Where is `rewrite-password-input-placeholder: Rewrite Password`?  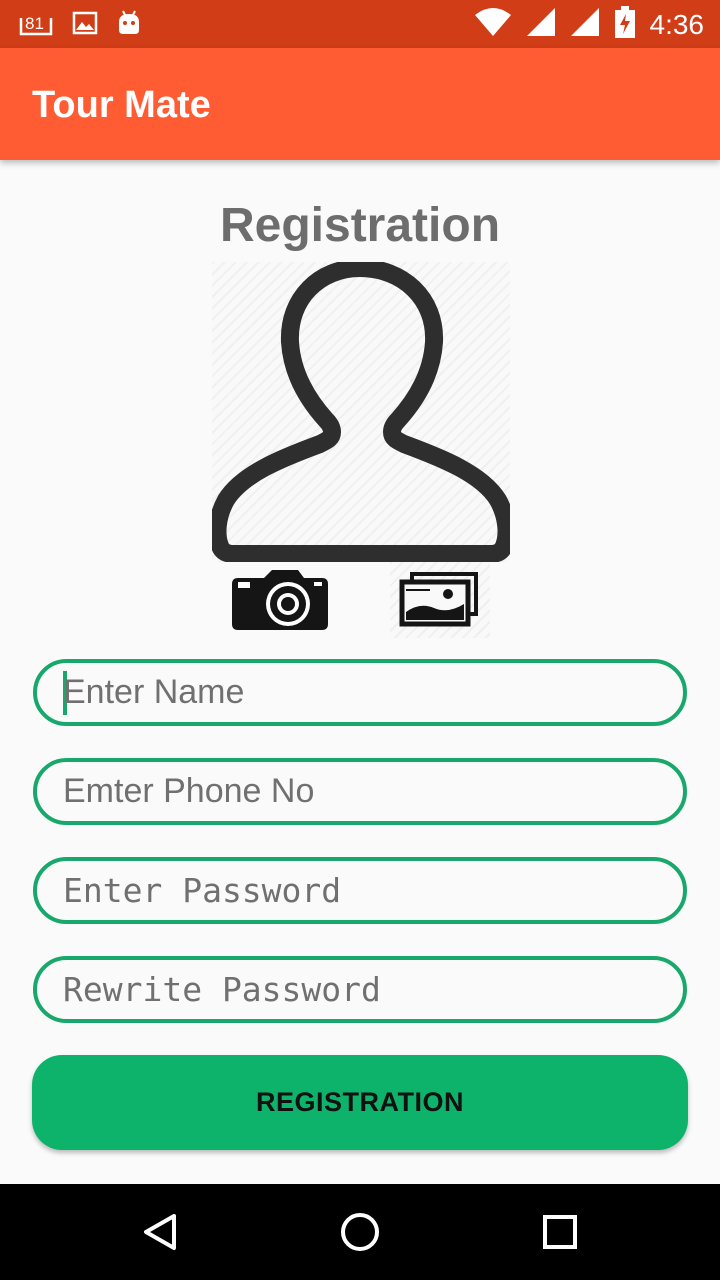 rewrite-password-input-placeholder: Rewrite Password is located at coordinates (222, 989).